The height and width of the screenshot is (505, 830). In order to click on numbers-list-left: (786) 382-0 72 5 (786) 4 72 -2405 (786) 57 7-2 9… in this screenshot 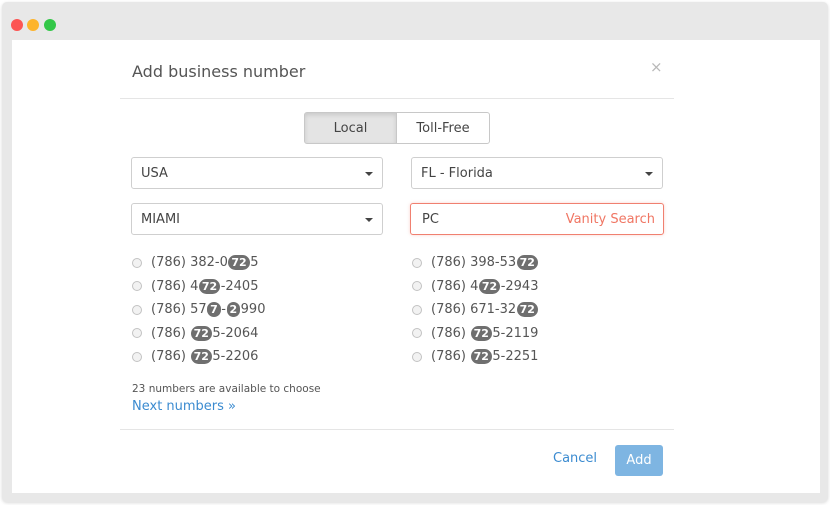, I will do `click(198, 310)`.